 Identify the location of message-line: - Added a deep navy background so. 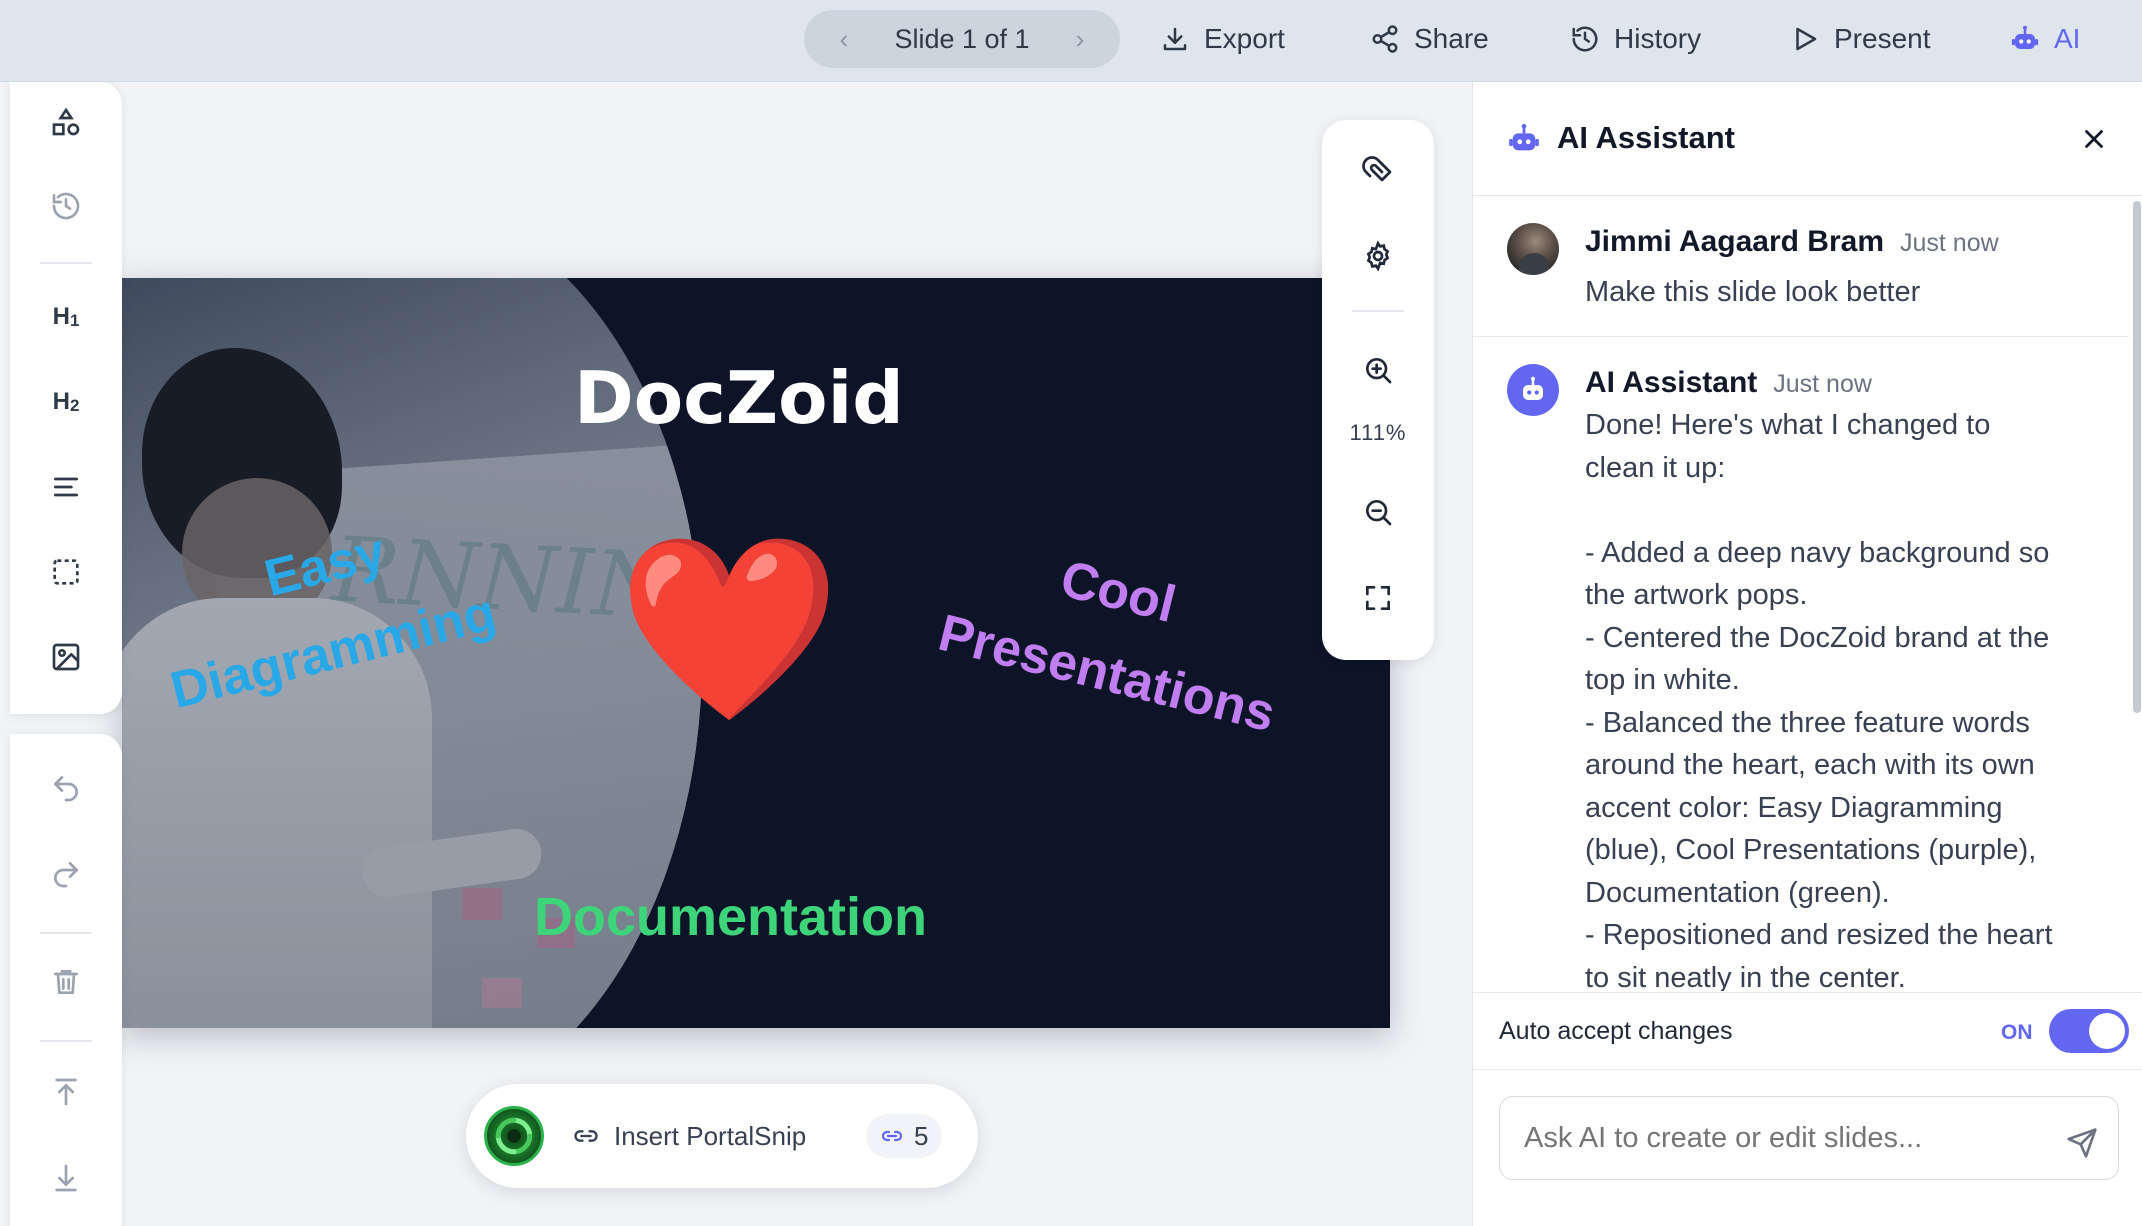
(1817, 552).